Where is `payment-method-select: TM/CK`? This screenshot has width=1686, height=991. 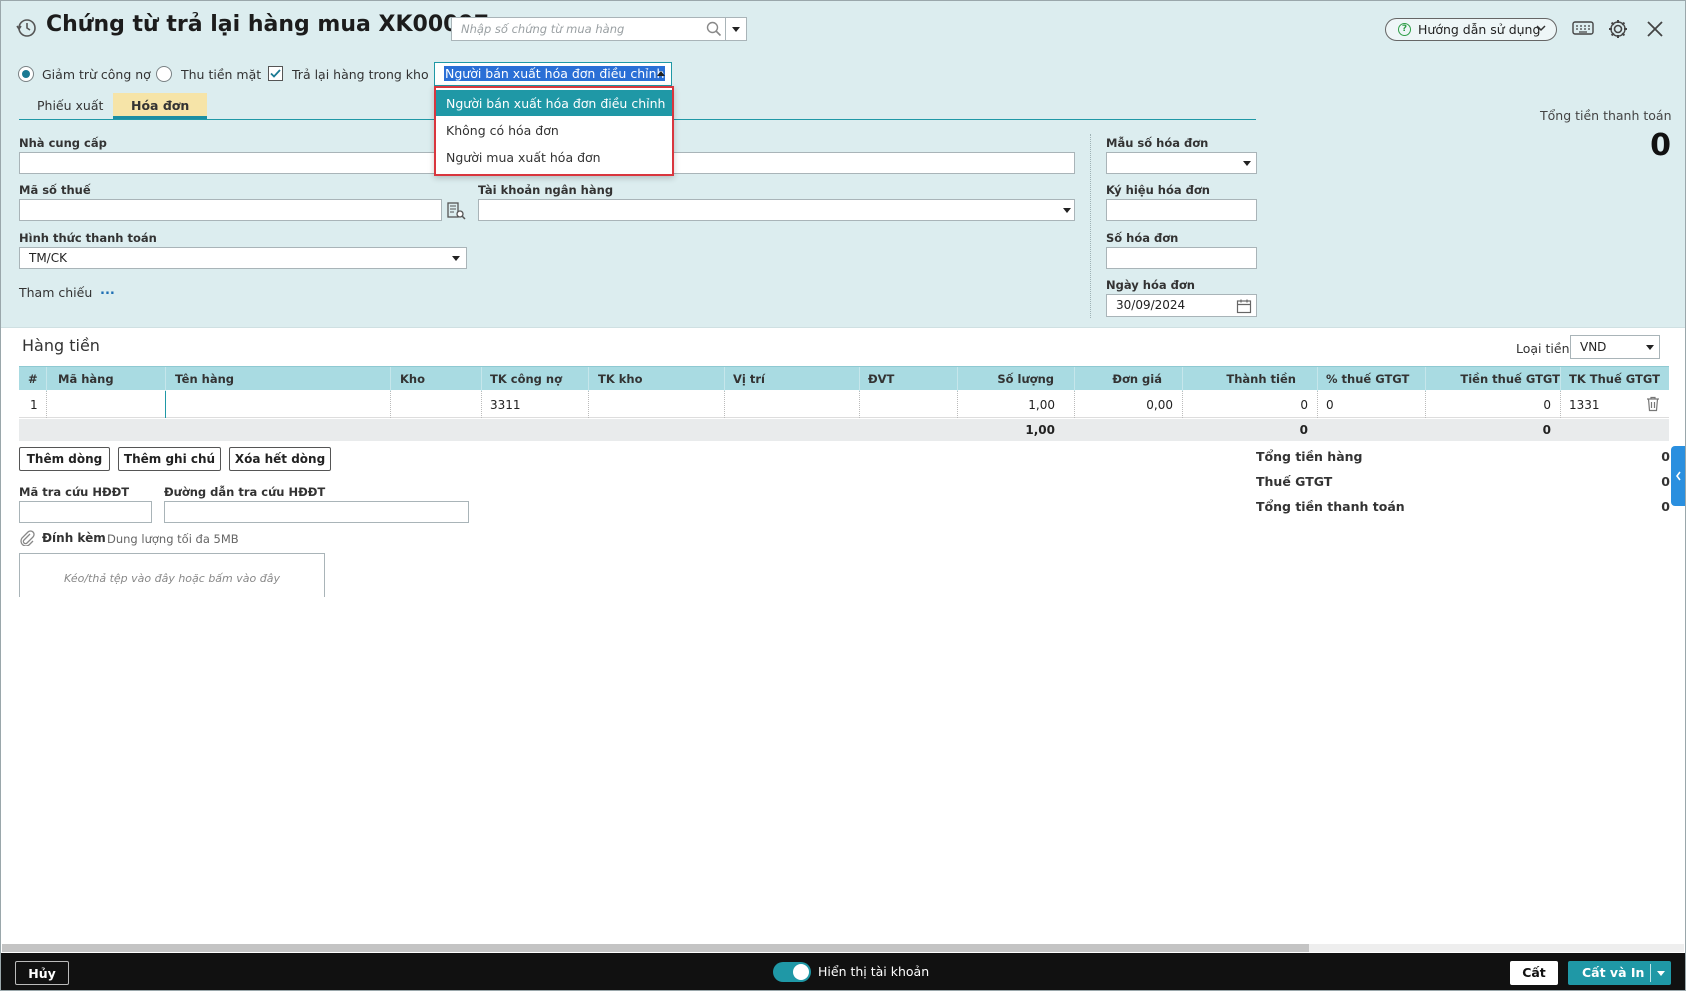
payment-method-select: TM/CK is located at coordinates (243, 258).